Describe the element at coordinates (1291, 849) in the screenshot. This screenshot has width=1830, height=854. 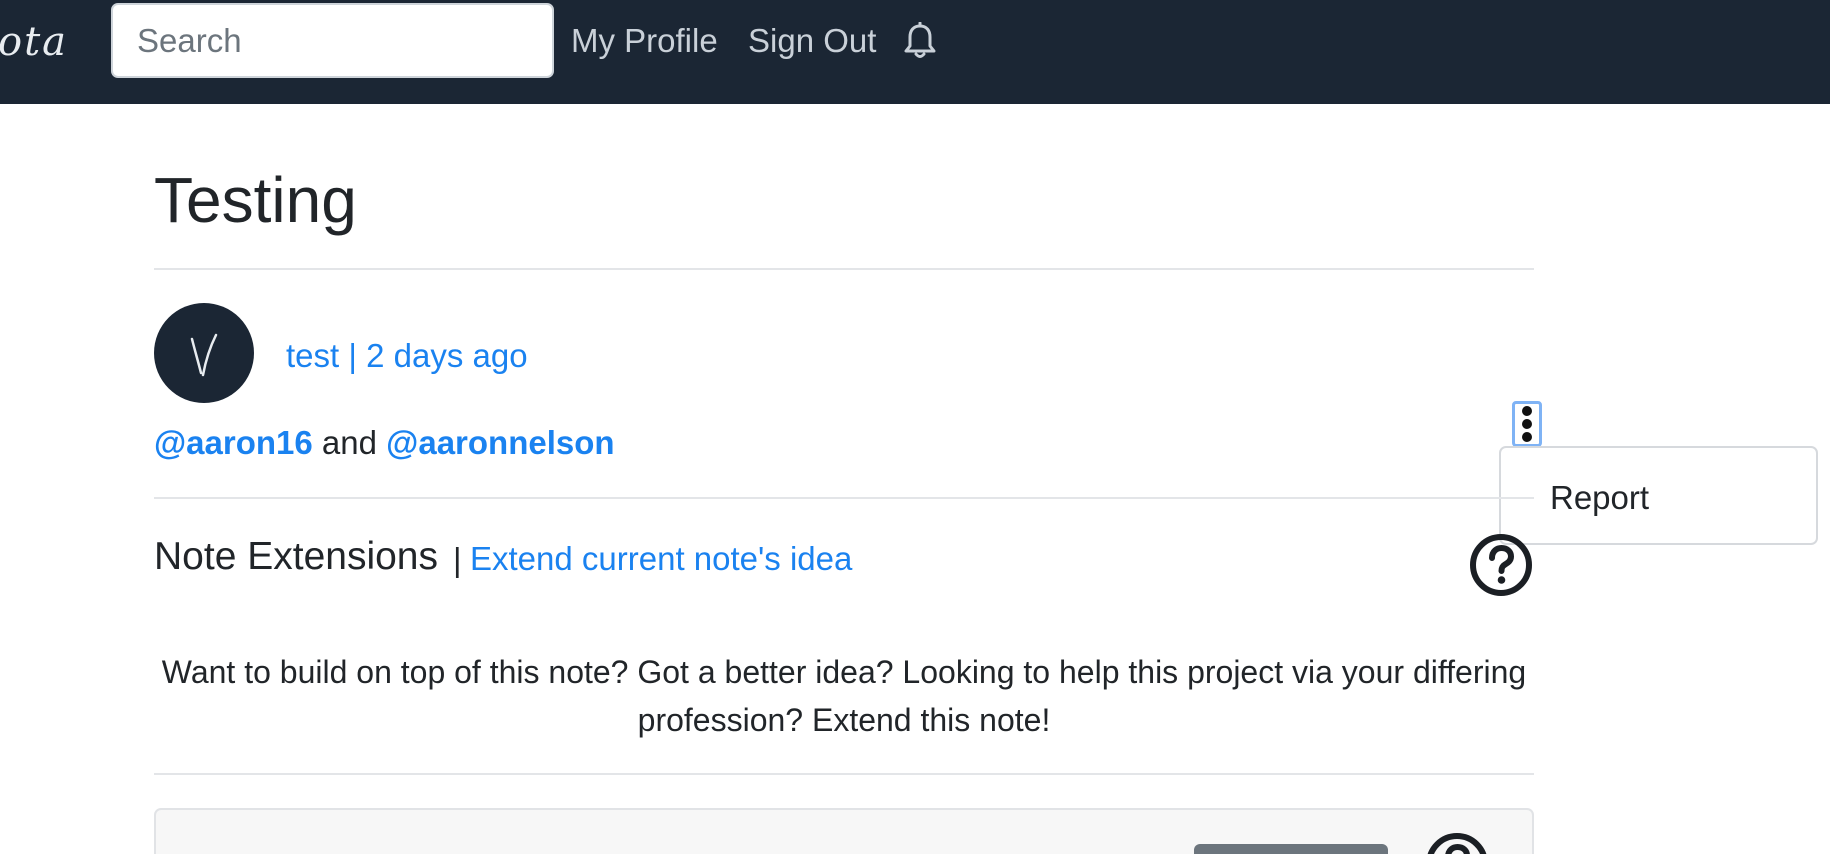
I see `card-action-button` at that location.